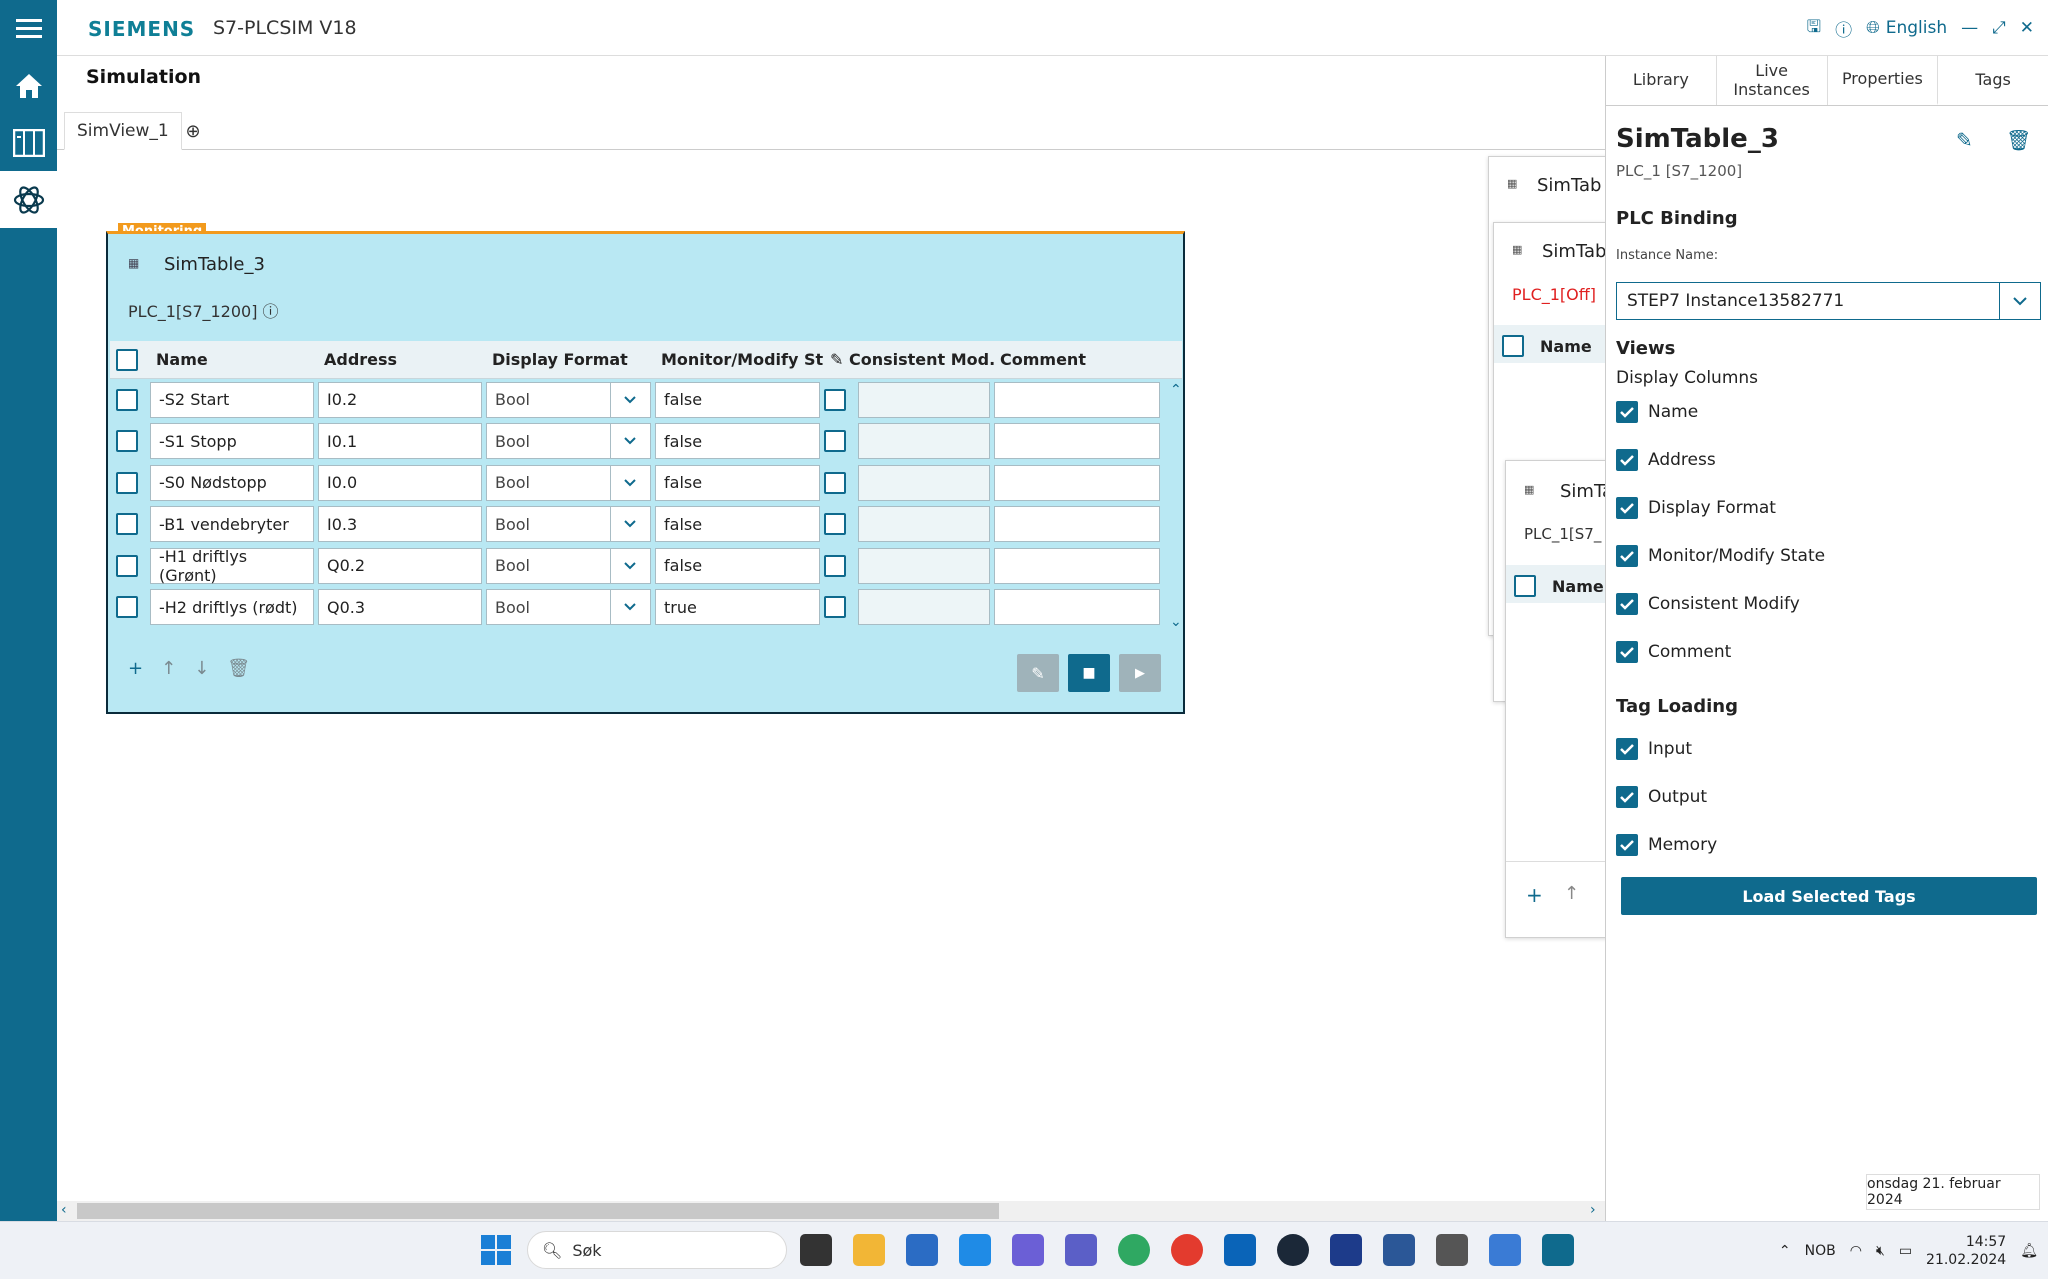  I want to click on simulation-atom-icon, so click(28, 199).